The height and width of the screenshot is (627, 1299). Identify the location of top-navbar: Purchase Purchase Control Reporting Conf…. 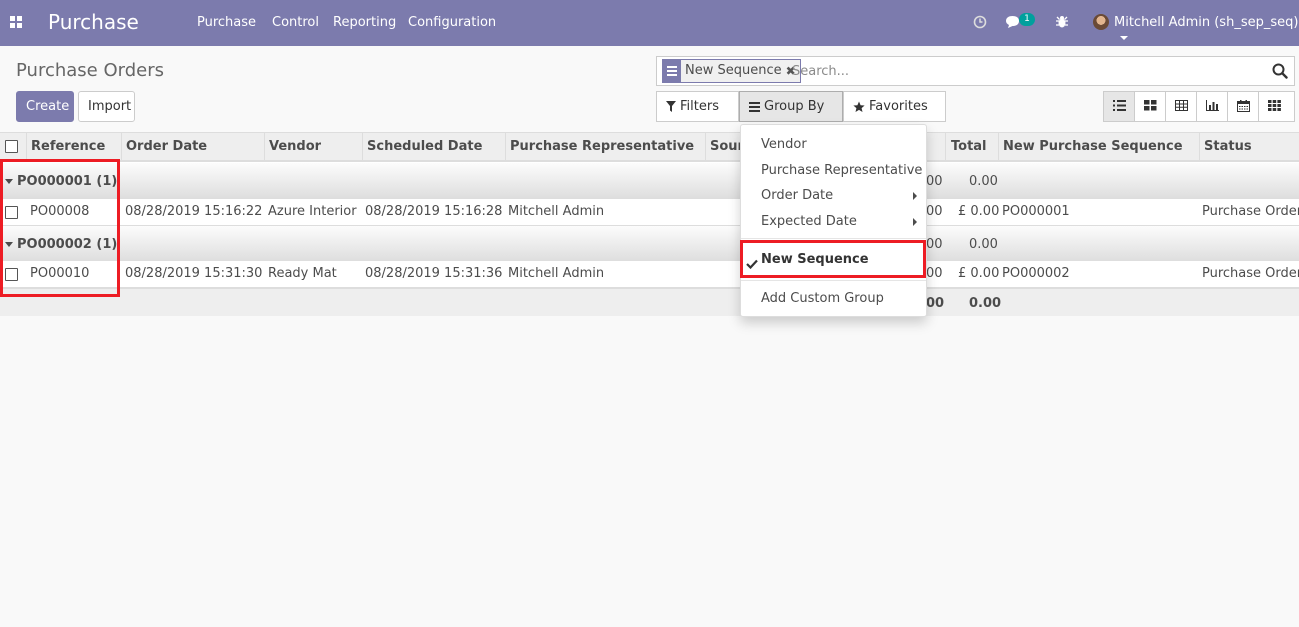
(649, 23).